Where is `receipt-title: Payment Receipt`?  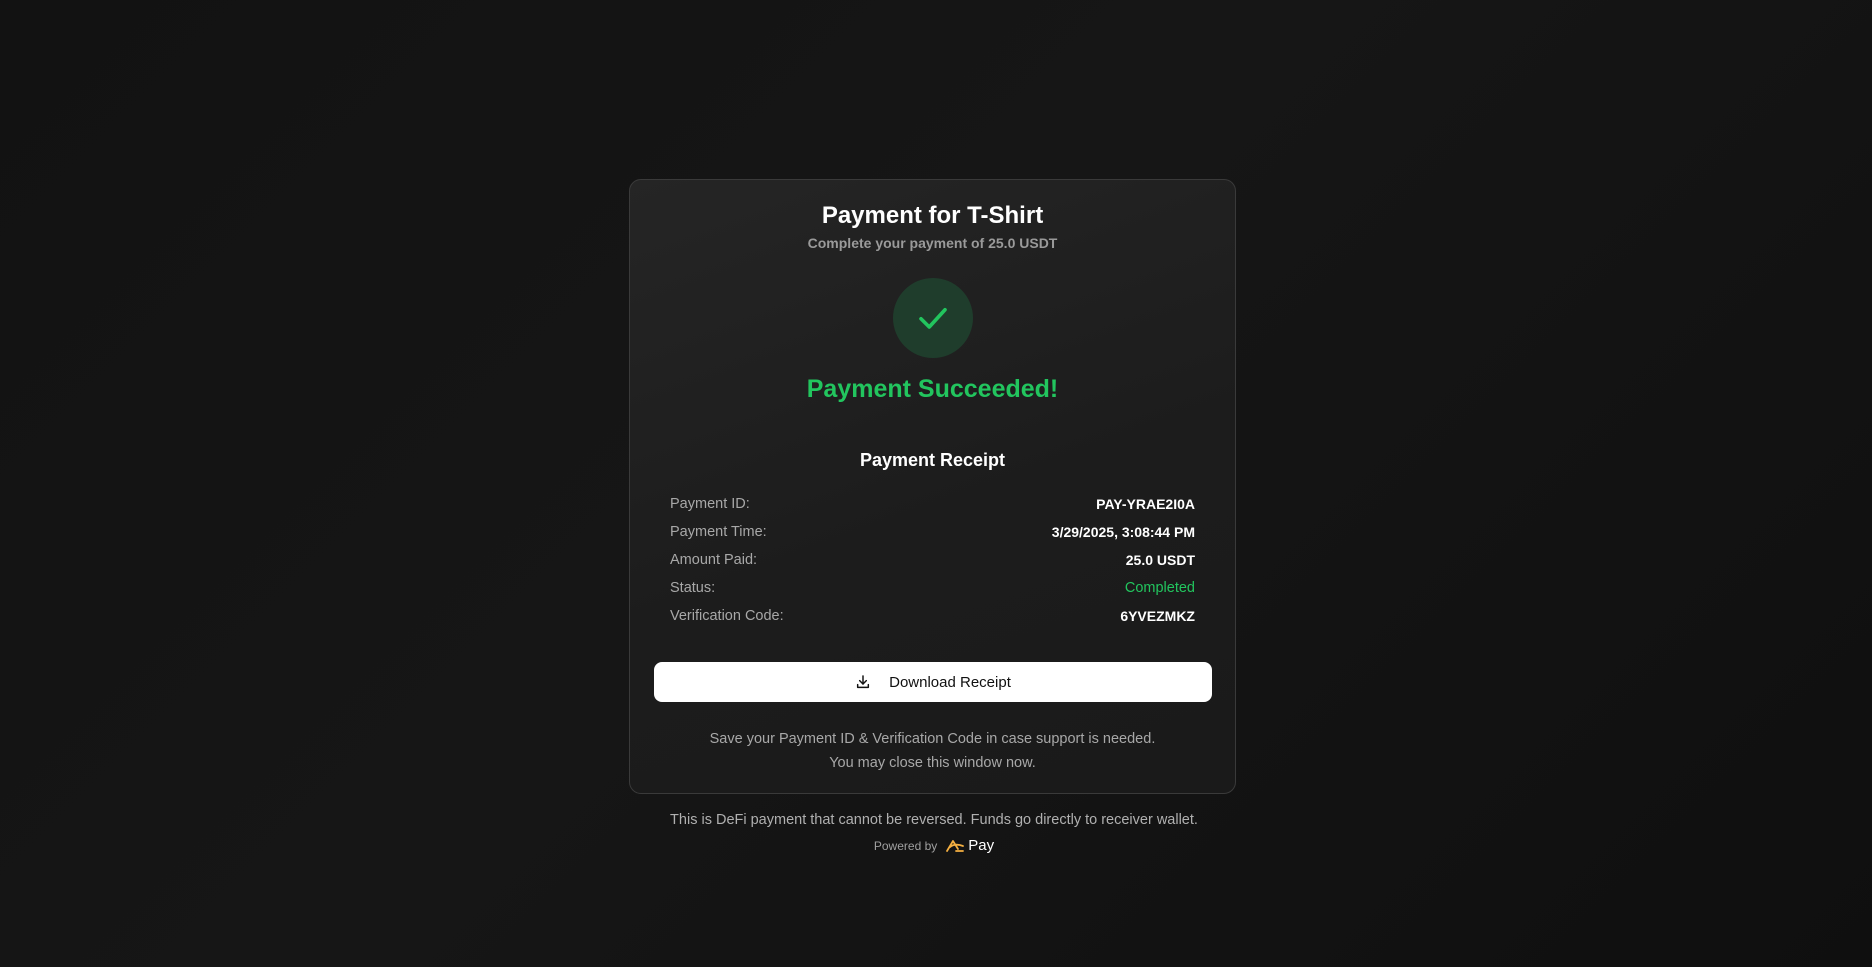 receipt-title: Payment Receipt is located at coordinates (932, 460).